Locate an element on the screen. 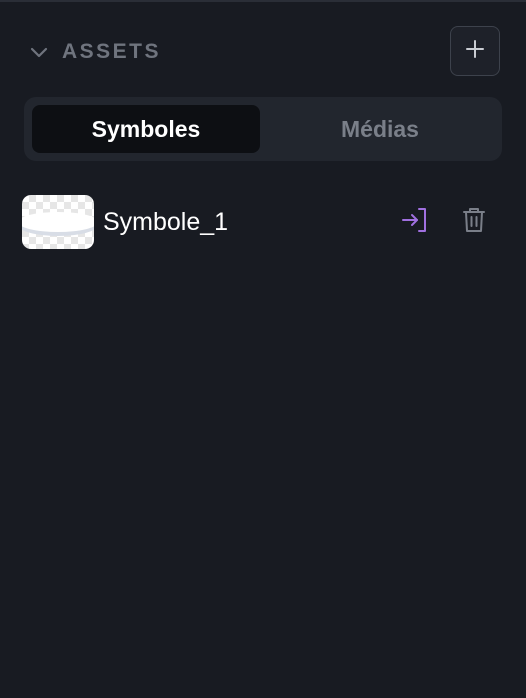 Image resolution: width=526 pixels, height=698 pixels. enter-symbol-icon is located at coordinates (414, 222).